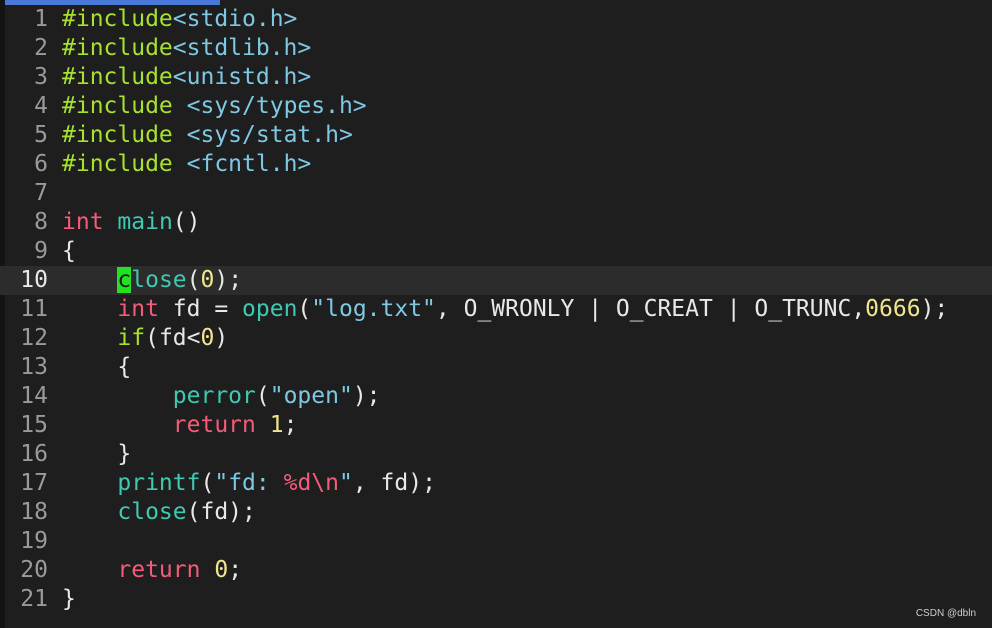  I want to click on code-token: <sys/types.h>, so click(276, 106).